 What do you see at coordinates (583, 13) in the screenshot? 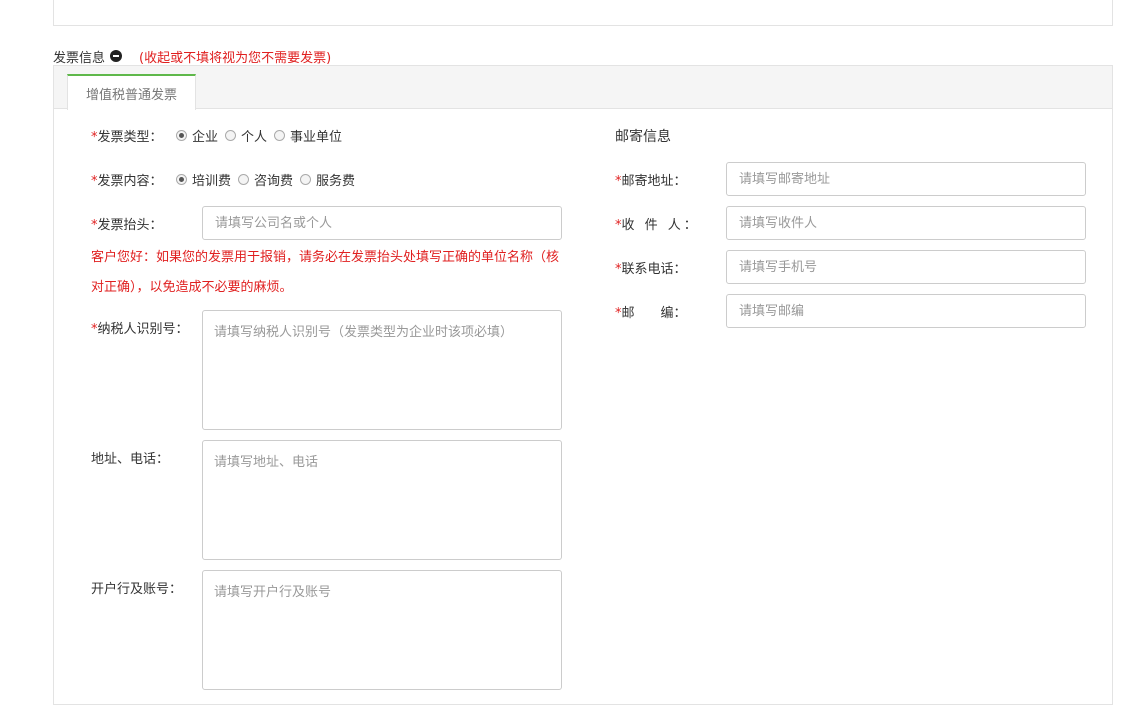
I see `previous-section-box` at bounding box center [583, 13].